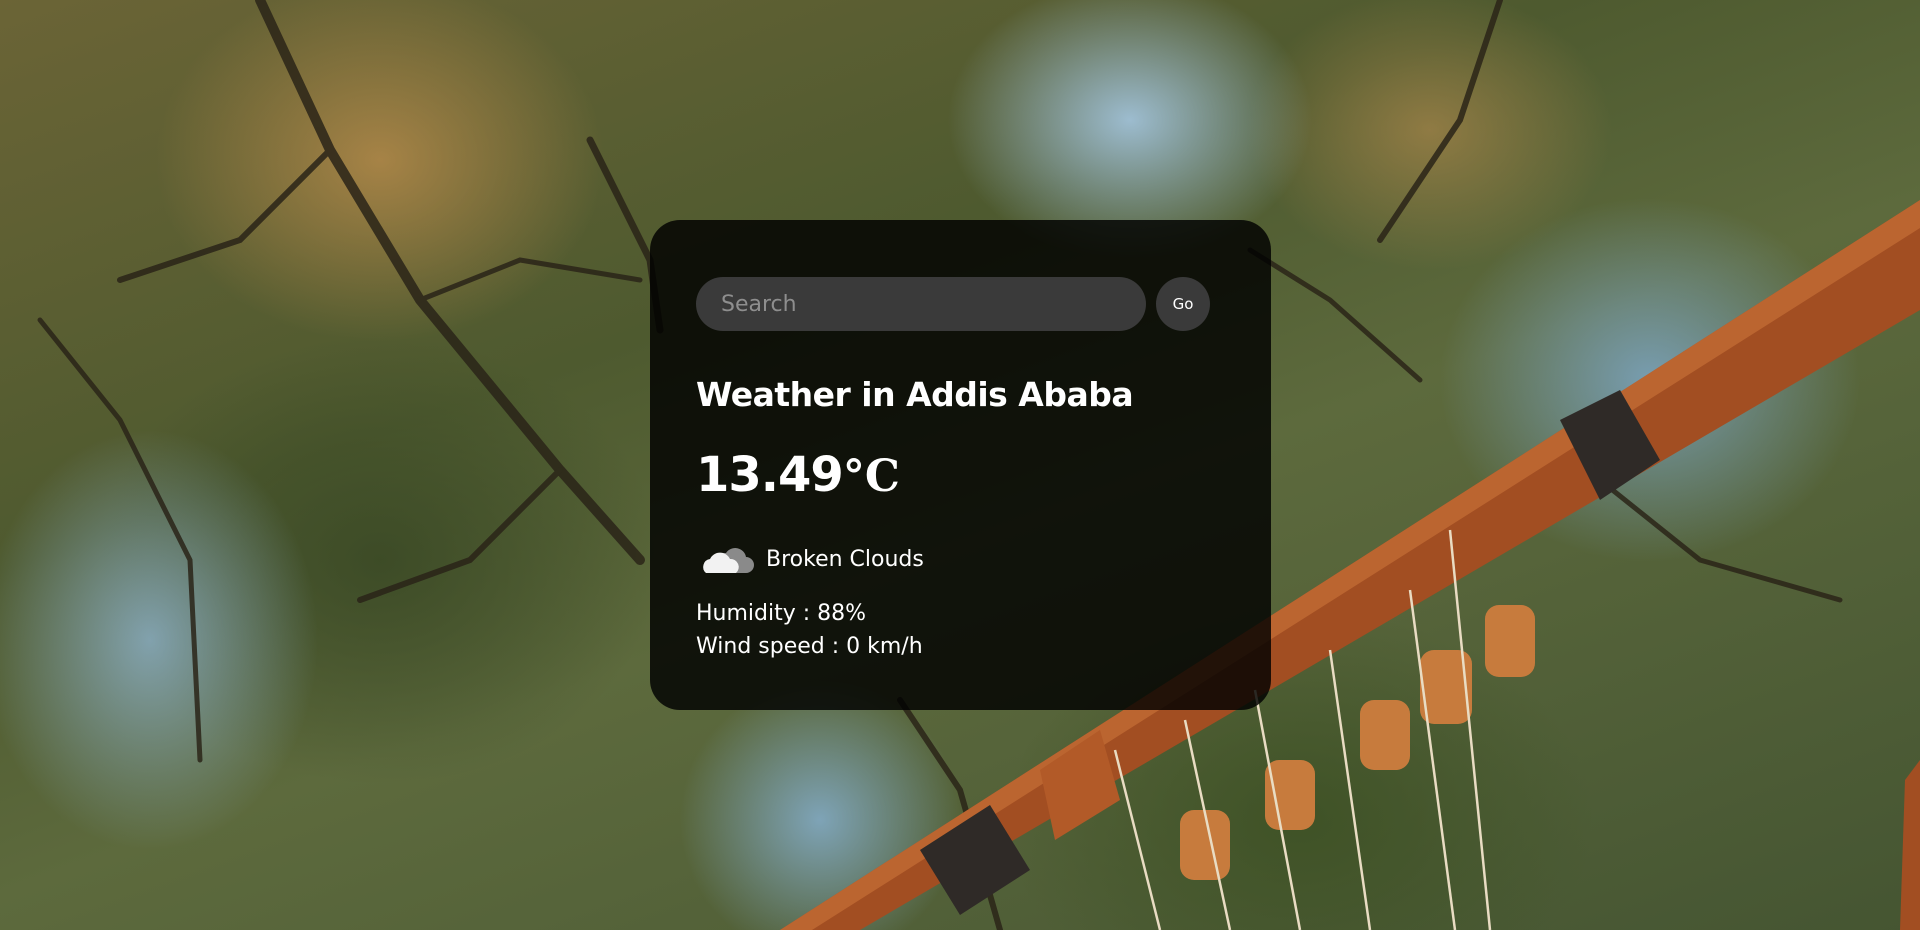 The height and width of the screenshot is (930, 1920). What do you see at coordinates (809, 646) in the screenshot?
I see `wind-speed-text: Wind speed : 0 km/h` at bounding box center [809, 646].